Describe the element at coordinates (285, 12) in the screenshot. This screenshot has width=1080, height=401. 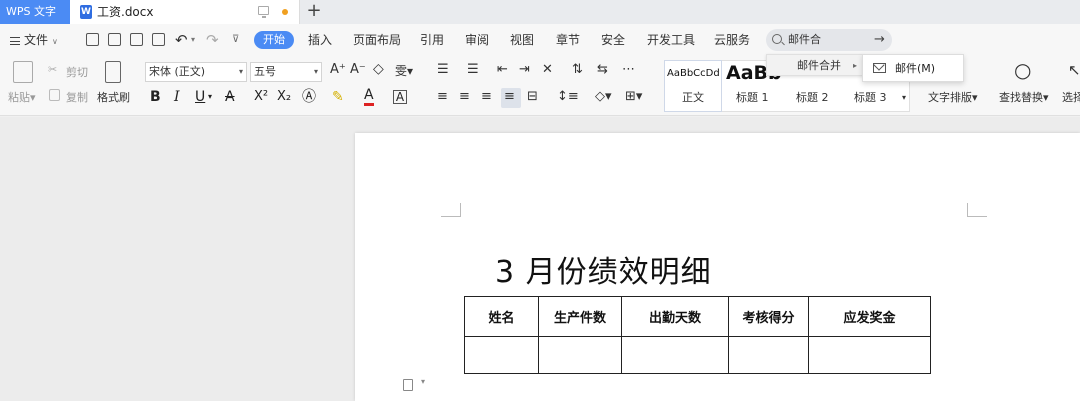
I see `unsaved-dot-icon` at that location.